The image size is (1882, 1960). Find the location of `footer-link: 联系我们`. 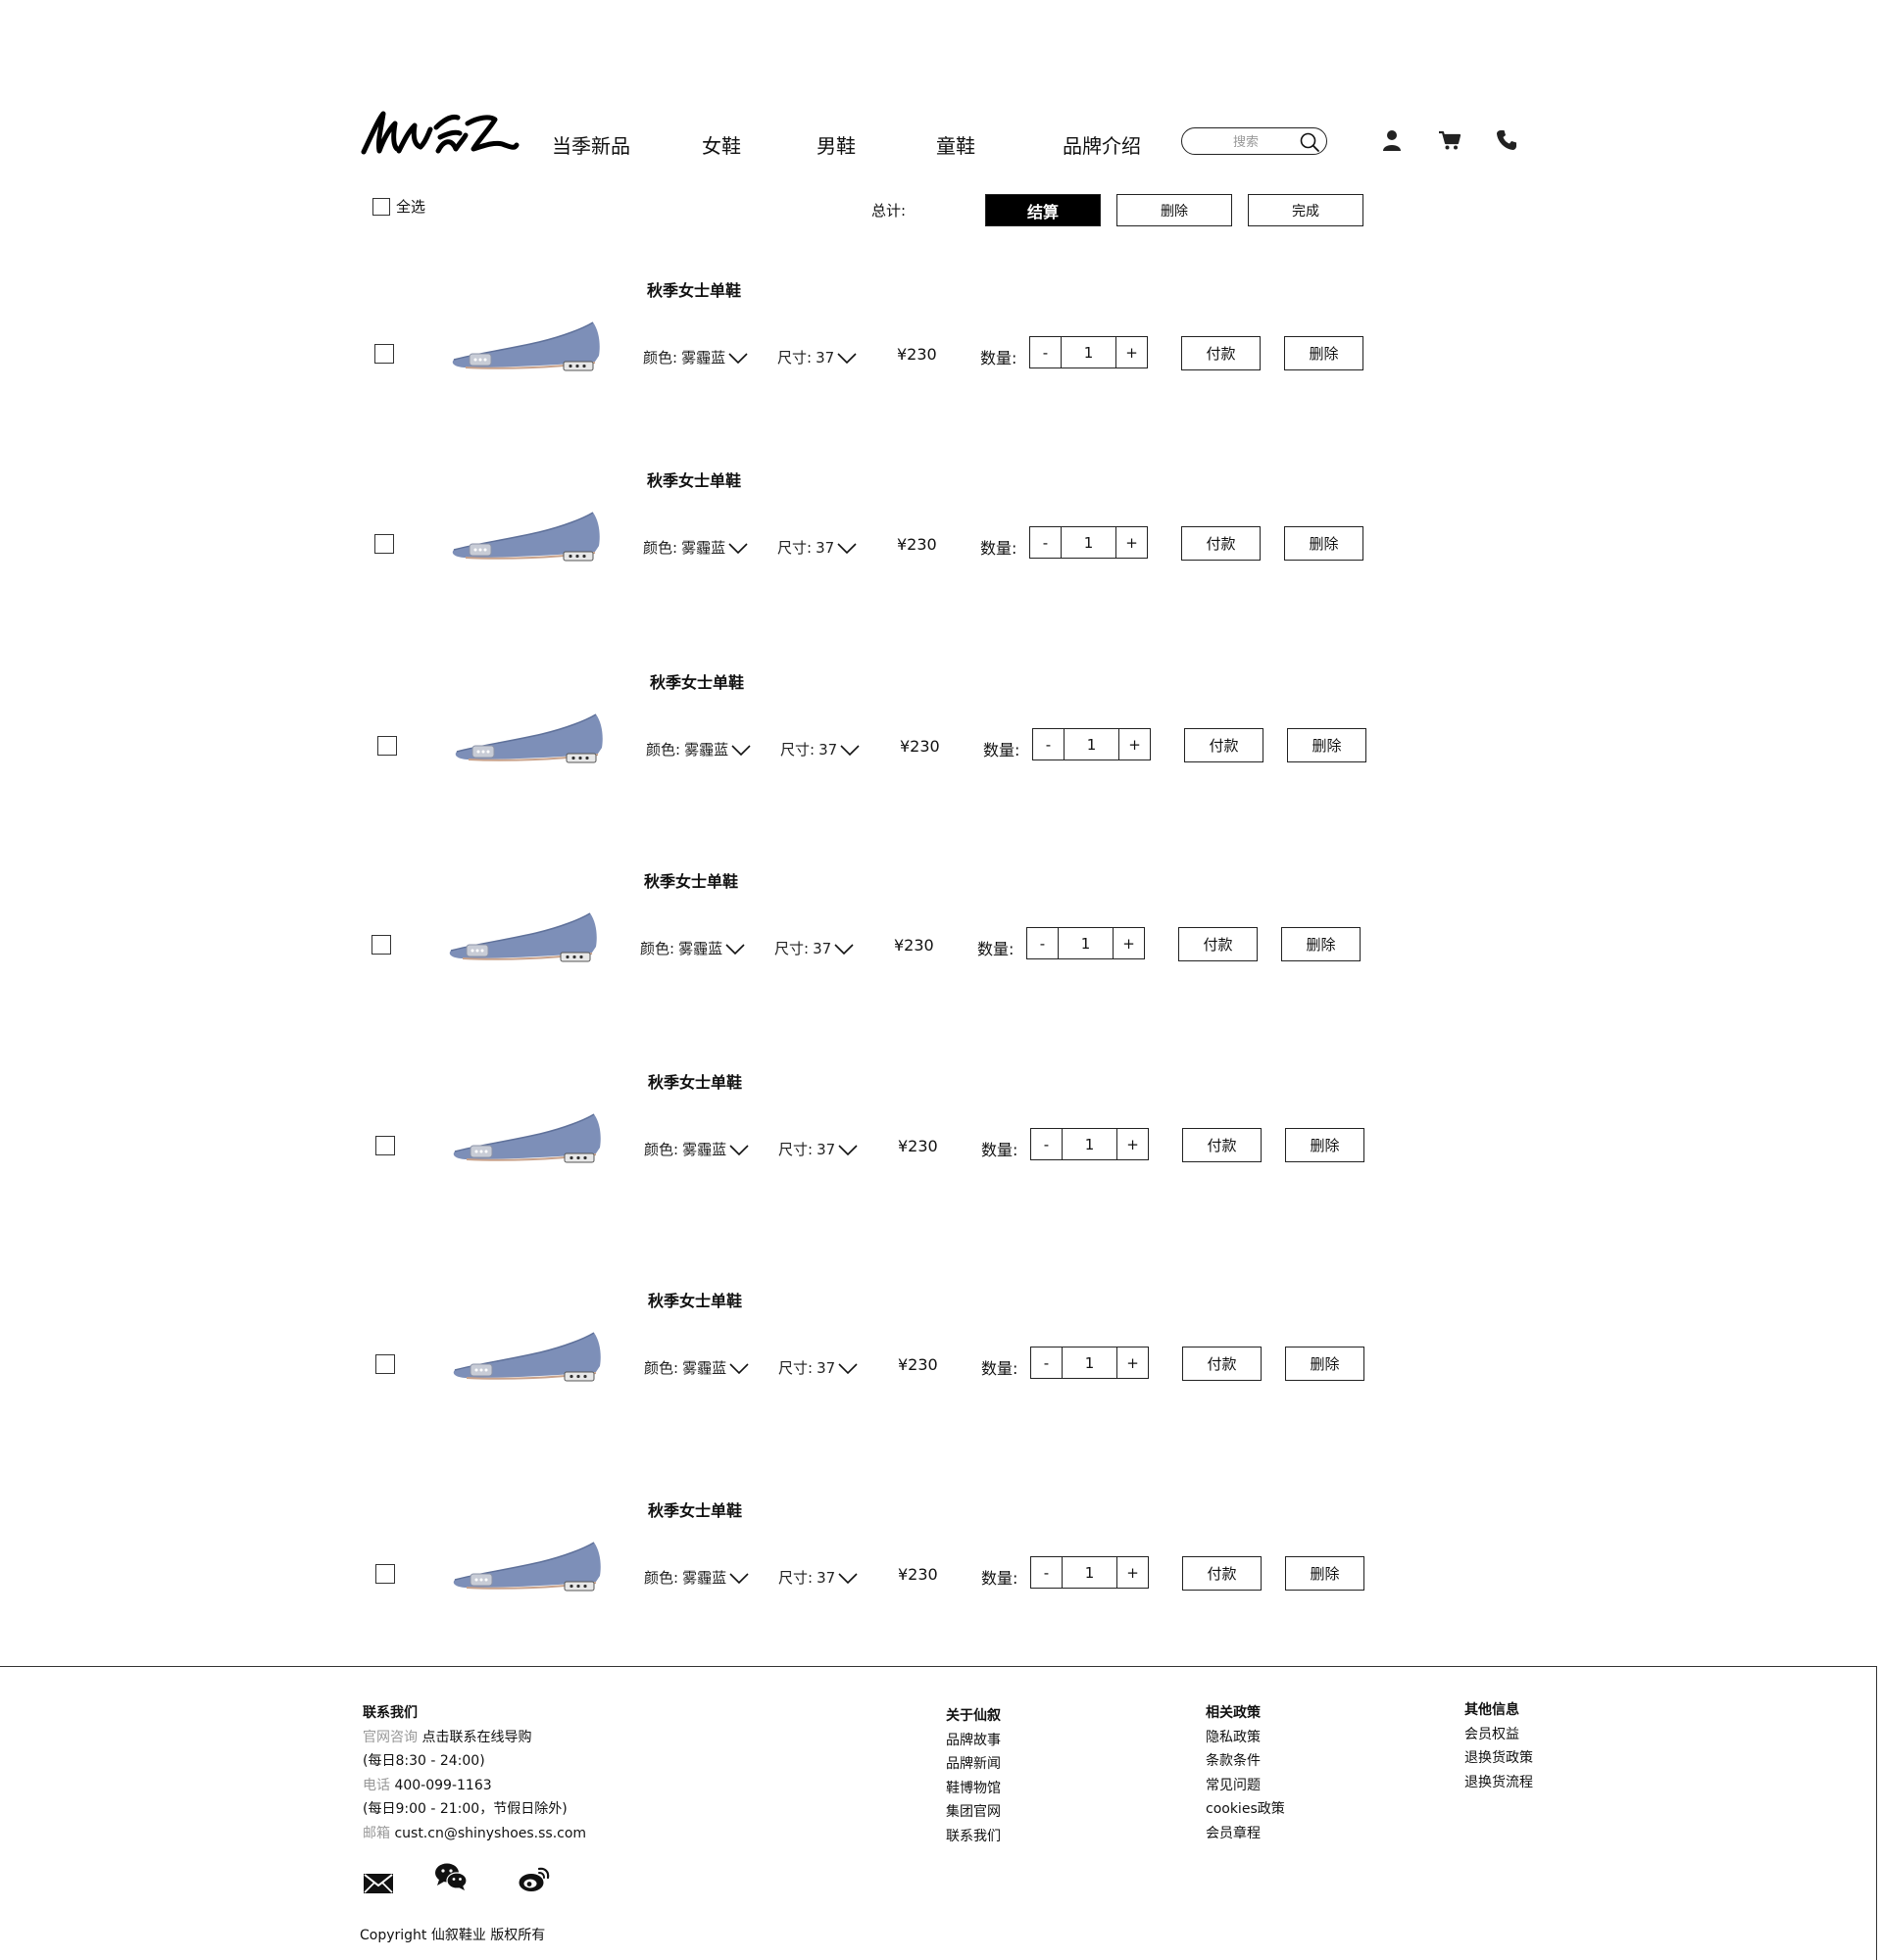

footer-link: 联系我们 is located at coordinates (973, 1837).